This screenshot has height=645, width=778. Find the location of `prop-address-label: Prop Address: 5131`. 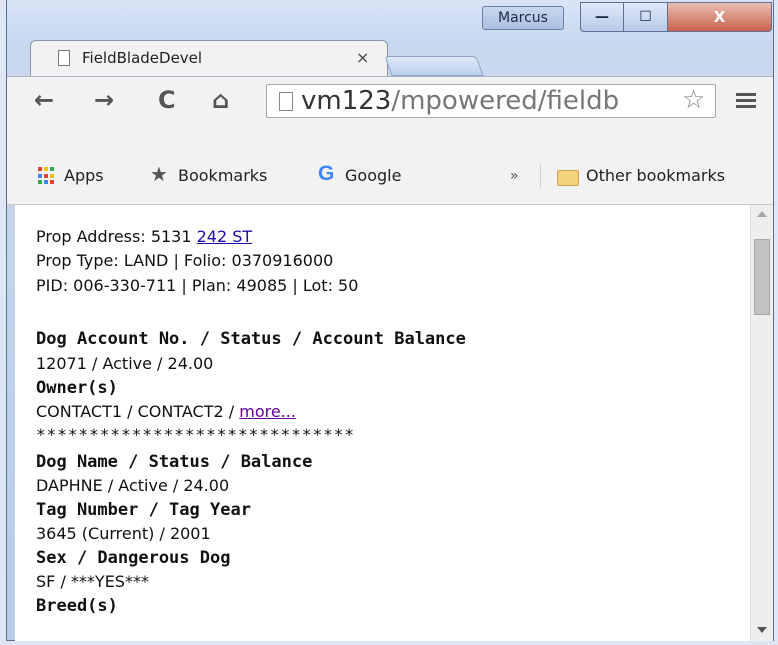

prop-address-label: Prop Address: 5131 is located at coordinates (116, 236).